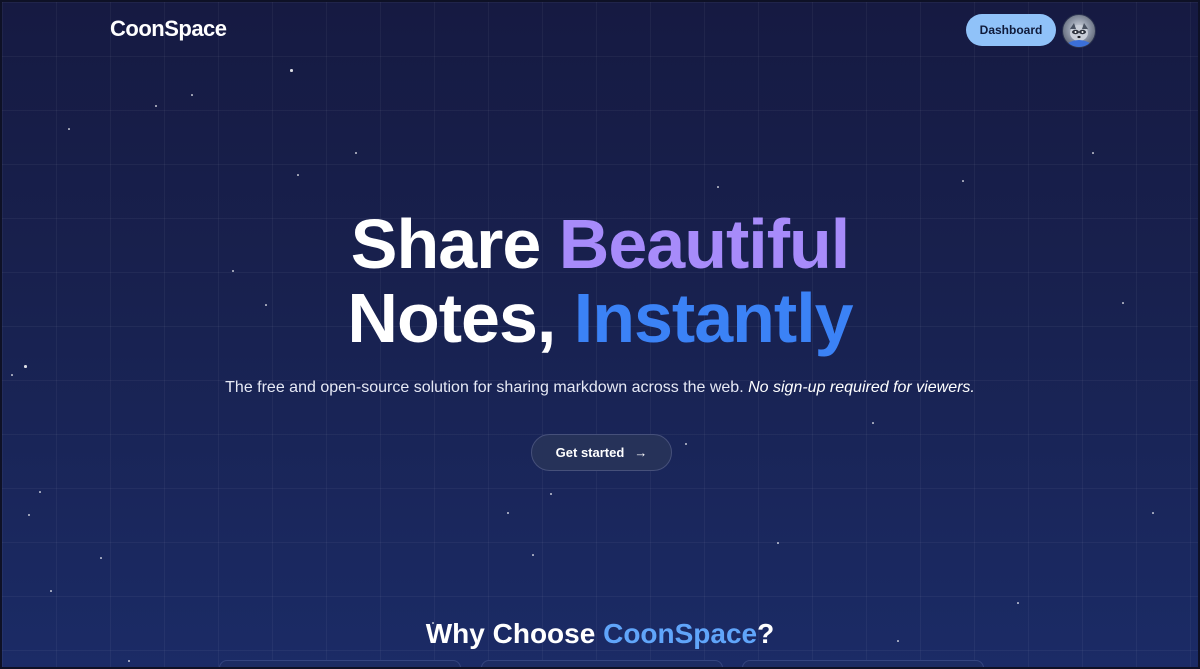  What do you see at coordinates (590, 452) in the screenshot?
I see `get-started-label: Get started` at bounding box center [590, 452].